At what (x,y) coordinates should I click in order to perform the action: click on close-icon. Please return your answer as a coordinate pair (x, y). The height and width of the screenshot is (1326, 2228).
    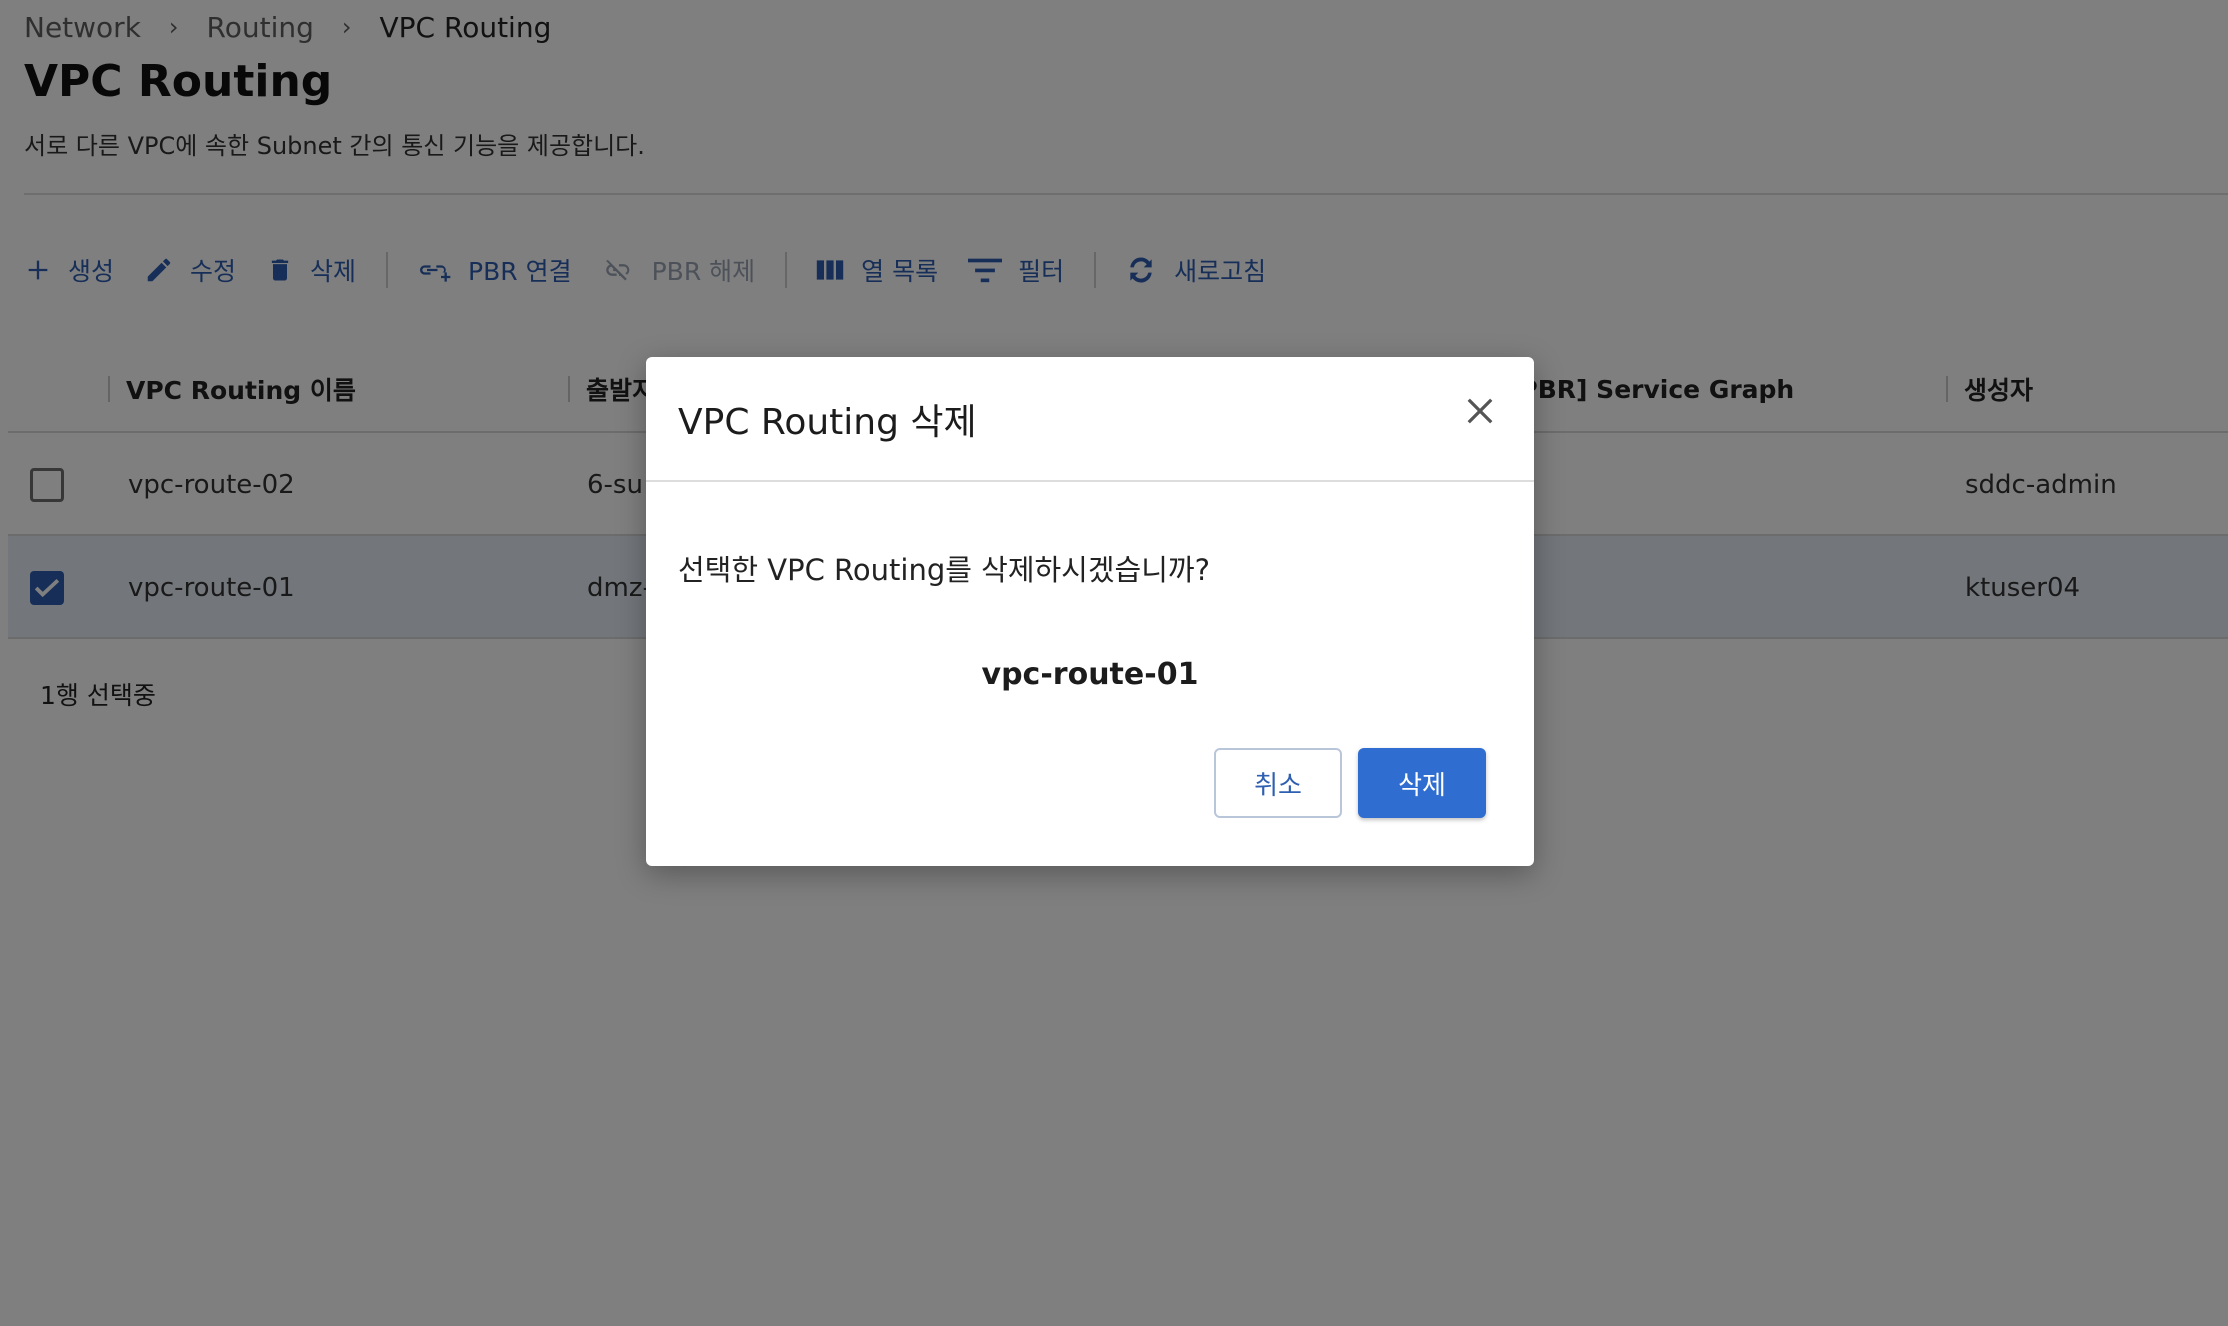
    Looking at the image, I should click on (1480, 411).